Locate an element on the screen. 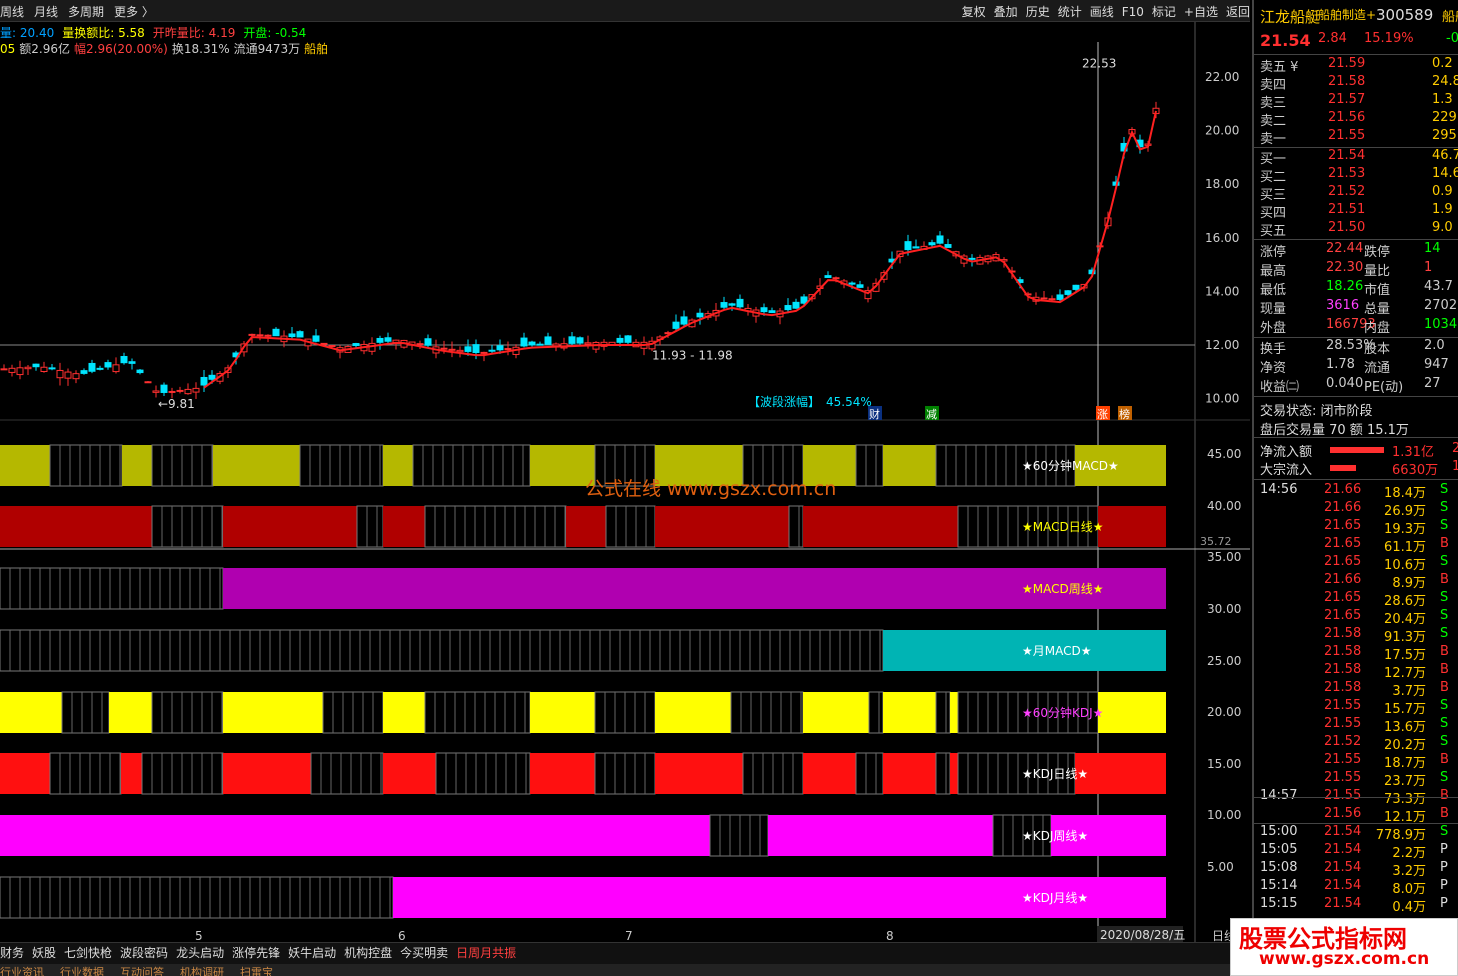 The width and height of the screenshot is (1458, 976). tick-volume: 12.7万 is located at coordinates (1405, 673).